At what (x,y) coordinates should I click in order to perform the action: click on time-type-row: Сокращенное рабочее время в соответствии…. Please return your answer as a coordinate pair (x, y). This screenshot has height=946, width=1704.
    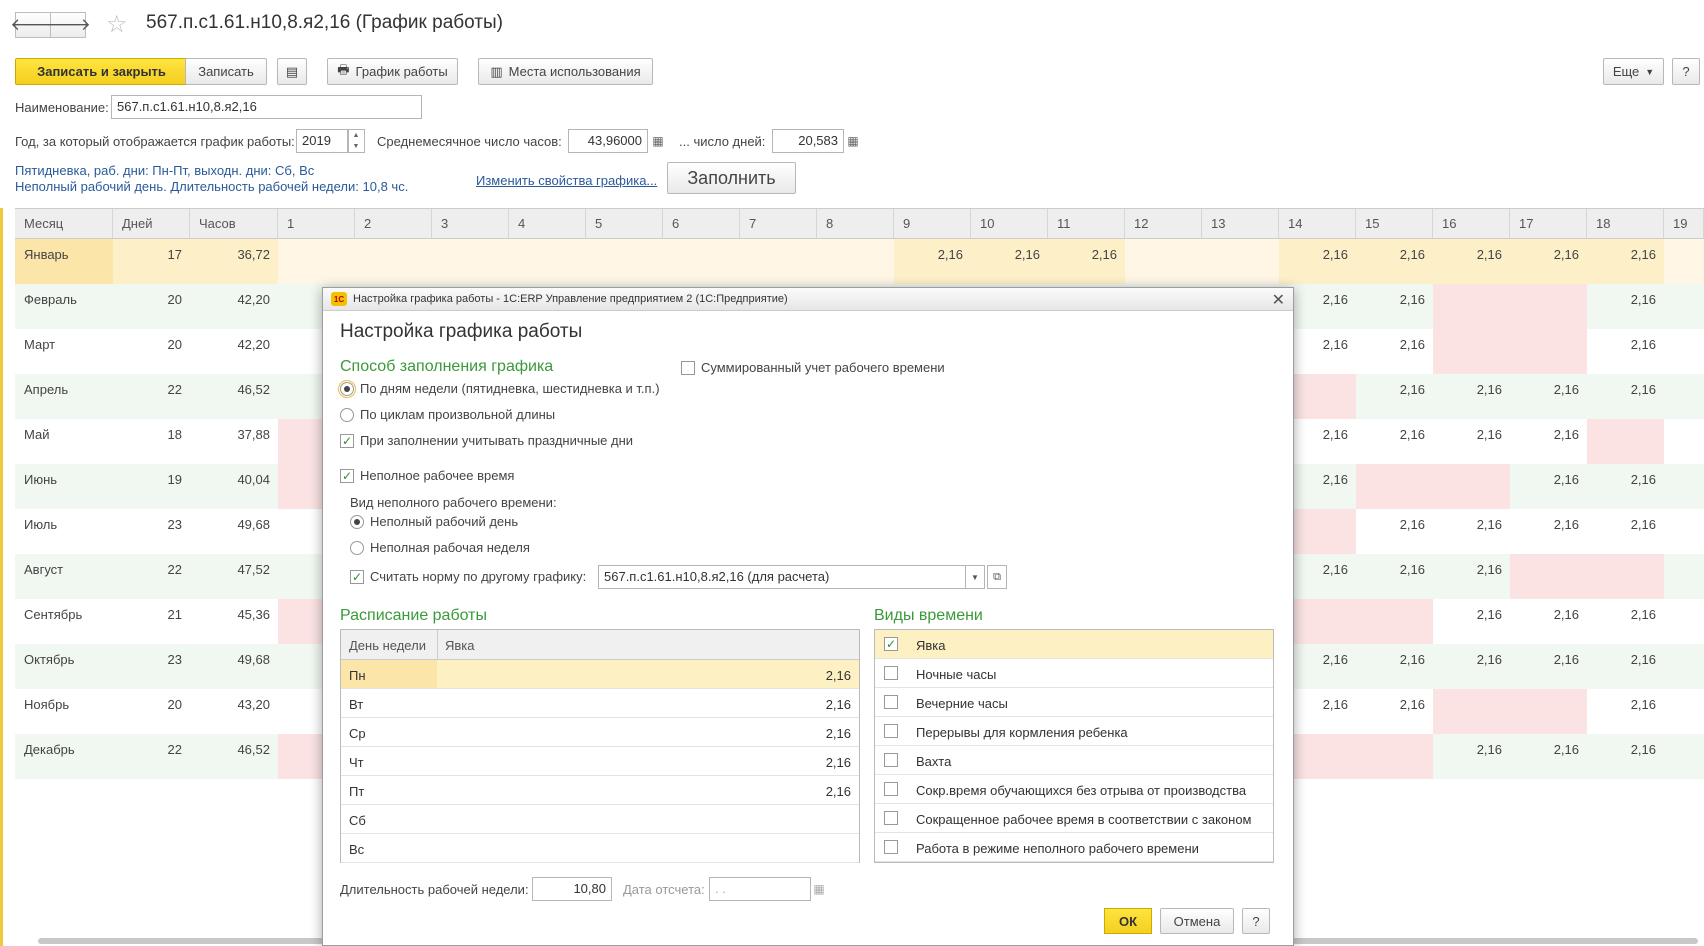
    Looking at the image, I should click on (1074, 818).